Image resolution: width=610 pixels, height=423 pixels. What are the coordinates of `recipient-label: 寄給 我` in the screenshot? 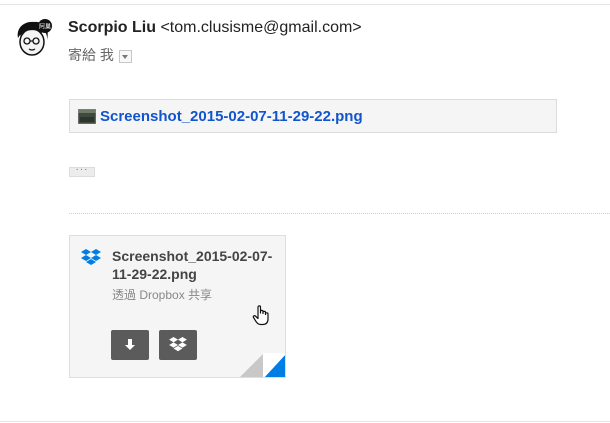 It's located at (91, 55).